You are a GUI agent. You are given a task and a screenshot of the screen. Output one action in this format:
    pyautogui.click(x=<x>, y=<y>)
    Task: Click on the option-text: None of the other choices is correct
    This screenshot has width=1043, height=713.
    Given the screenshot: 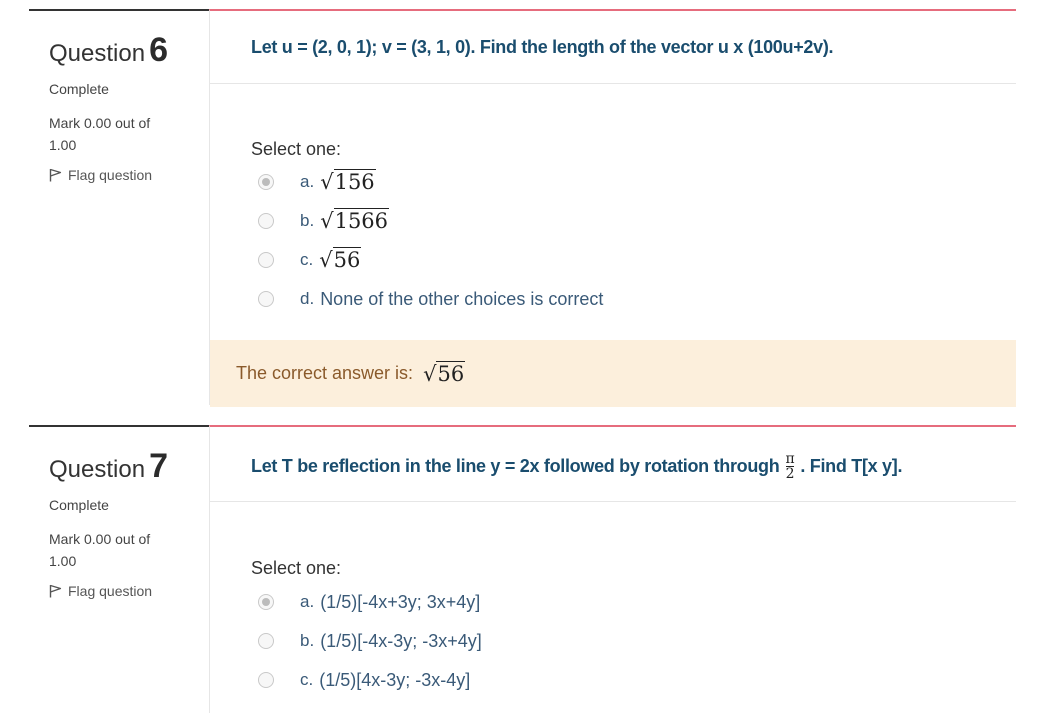 What is the action you would take?
    pyautogui.click(x=462, y=298)
    